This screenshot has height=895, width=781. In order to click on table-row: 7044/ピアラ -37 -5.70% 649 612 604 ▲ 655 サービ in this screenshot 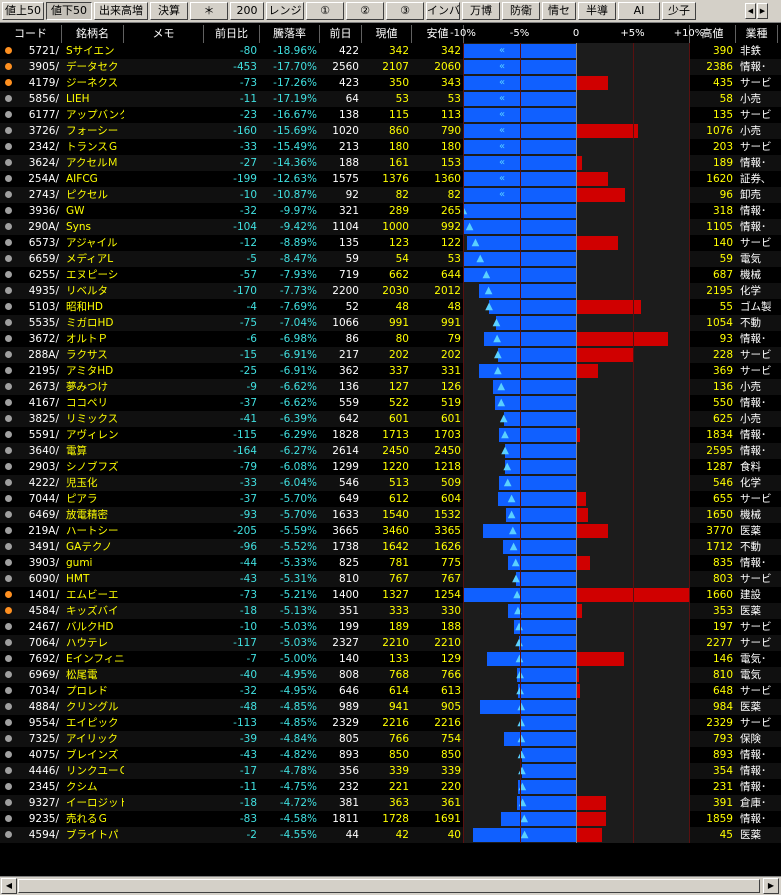, I will do `click(390, 499)`.